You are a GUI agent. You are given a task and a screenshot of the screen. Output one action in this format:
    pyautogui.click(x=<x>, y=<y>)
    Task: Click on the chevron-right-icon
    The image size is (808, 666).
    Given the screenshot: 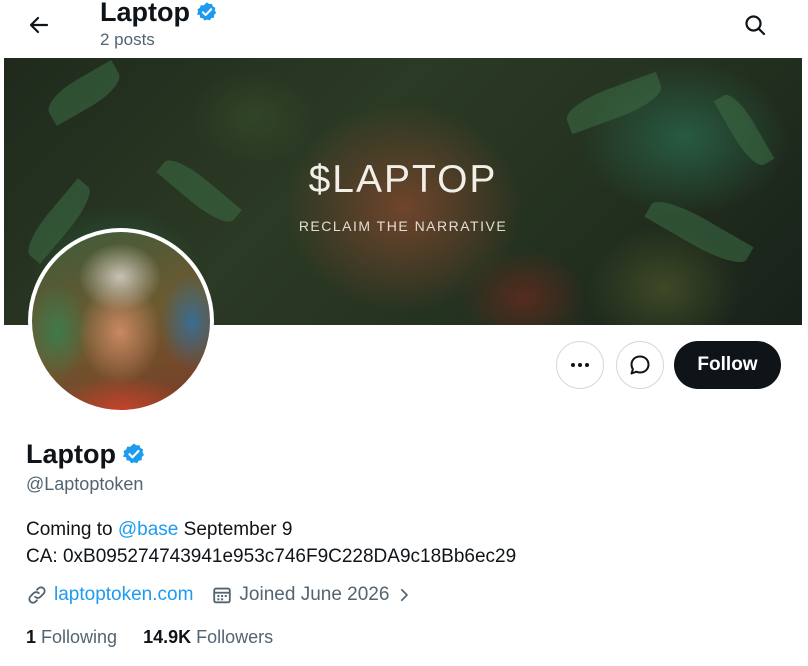 What is the action you would take?
    pyautogui.click(x=405, y=595)
    